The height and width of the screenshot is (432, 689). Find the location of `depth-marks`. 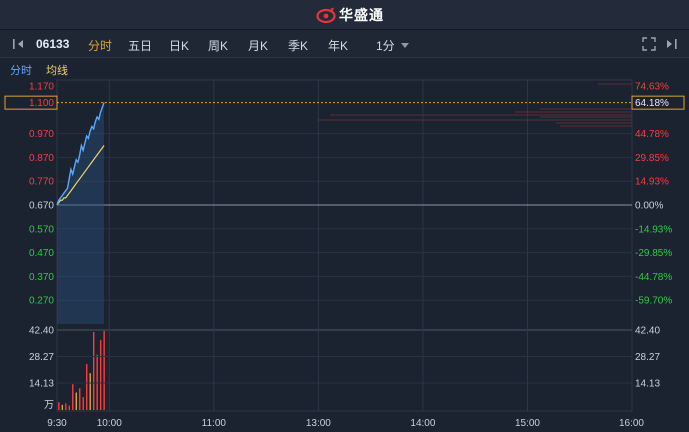

depth-marks is located at coordinates (475, 105).